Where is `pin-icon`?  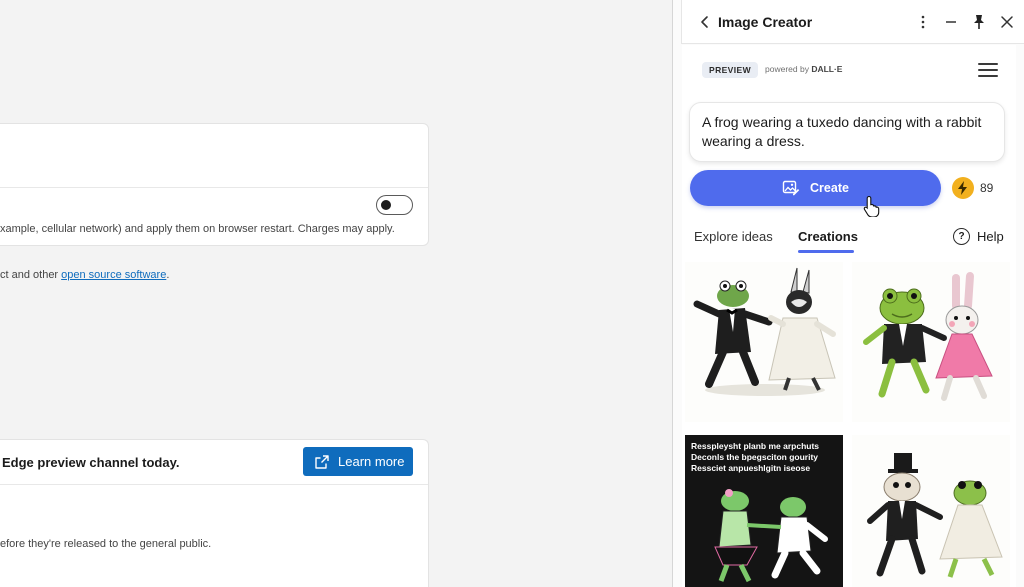
pin-icon is located at coordinates (979, 22).